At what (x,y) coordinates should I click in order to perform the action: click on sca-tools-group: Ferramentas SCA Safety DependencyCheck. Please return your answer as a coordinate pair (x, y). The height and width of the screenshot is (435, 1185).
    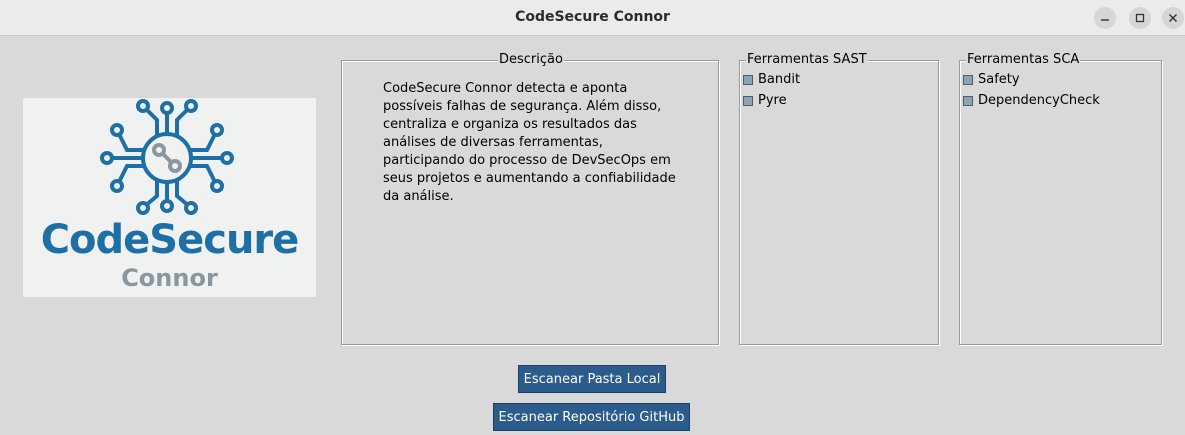
    Looking at the image, I should click on (1060, 198).